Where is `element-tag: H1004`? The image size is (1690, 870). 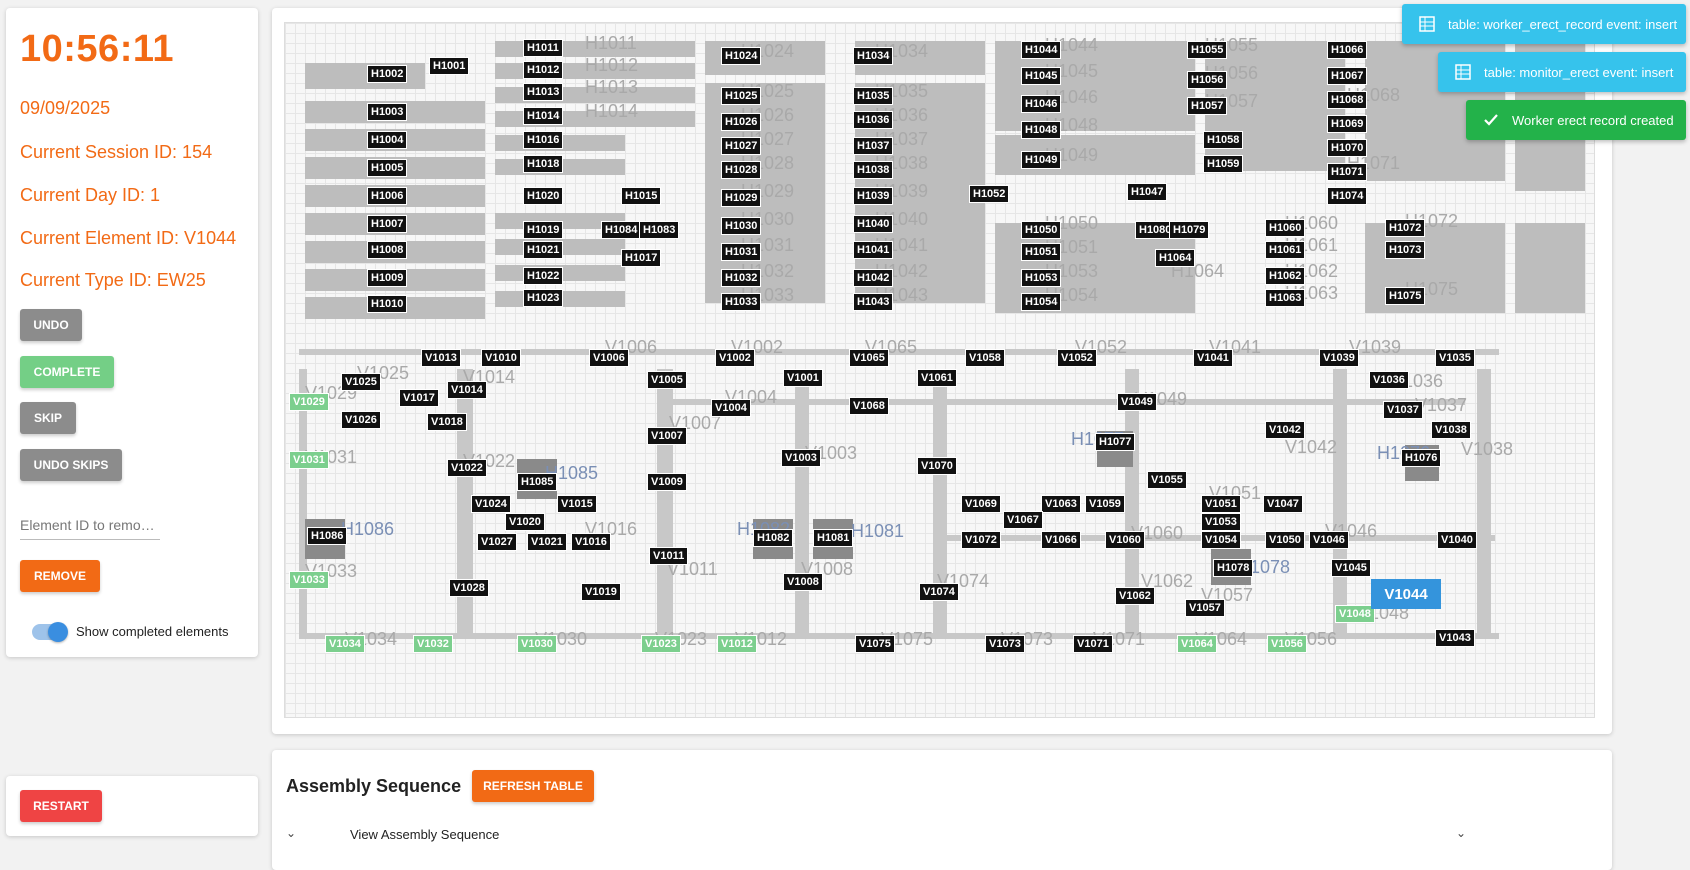
element-tag: H1004 is located at coordinates (387, 140).